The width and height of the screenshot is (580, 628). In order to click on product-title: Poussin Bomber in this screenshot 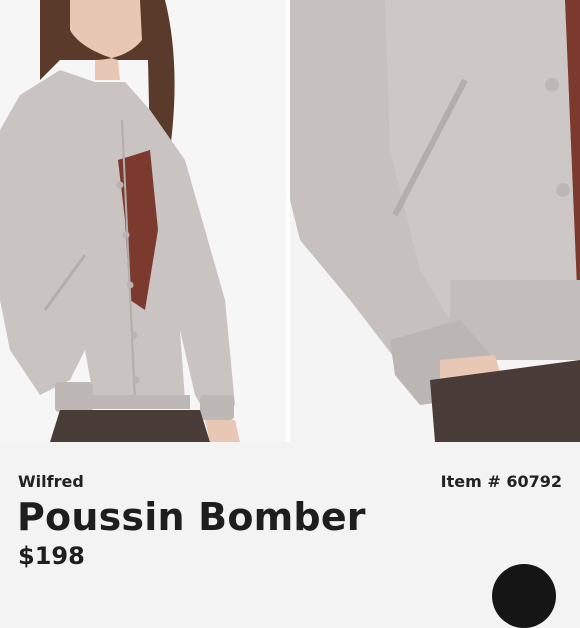, I will do `click(191, 517)`.